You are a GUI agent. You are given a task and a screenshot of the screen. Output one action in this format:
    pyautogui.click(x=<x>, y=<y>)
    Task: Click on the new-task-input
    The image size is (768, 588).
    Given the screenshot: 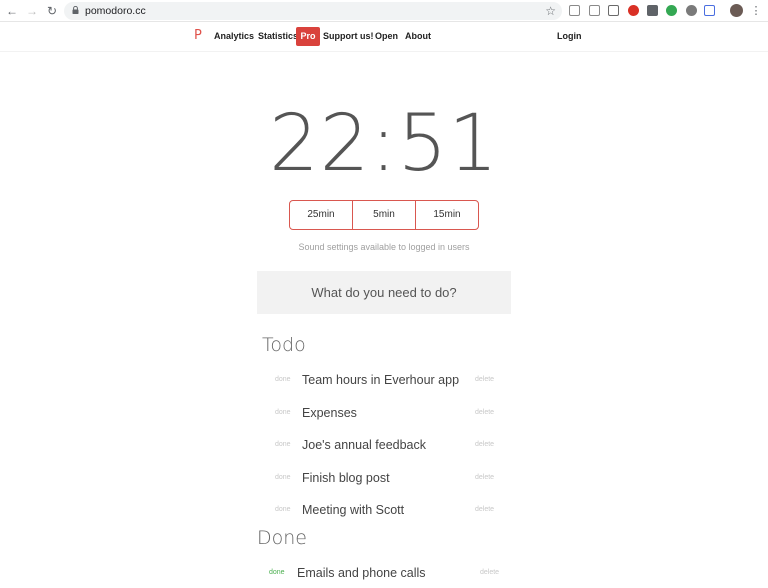 What is the action you would take?
    pyautogui.click(x=384, y=292)
    